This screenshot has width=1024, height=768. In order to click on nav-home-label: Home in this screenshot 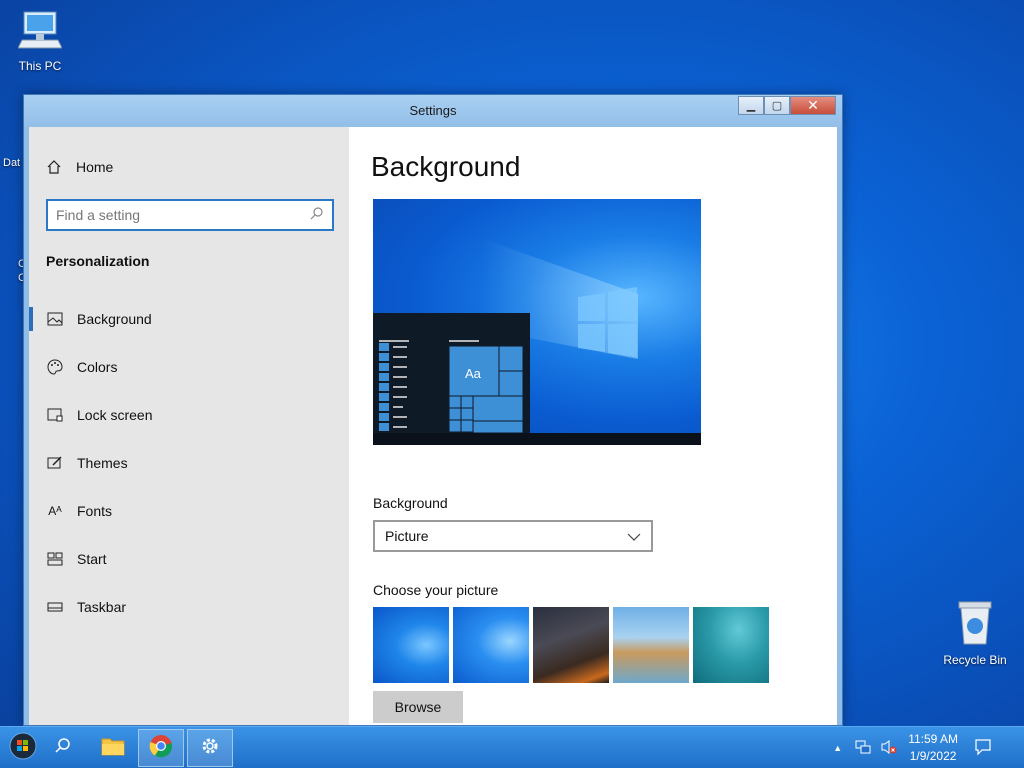, I will do `click(95, 167)`.